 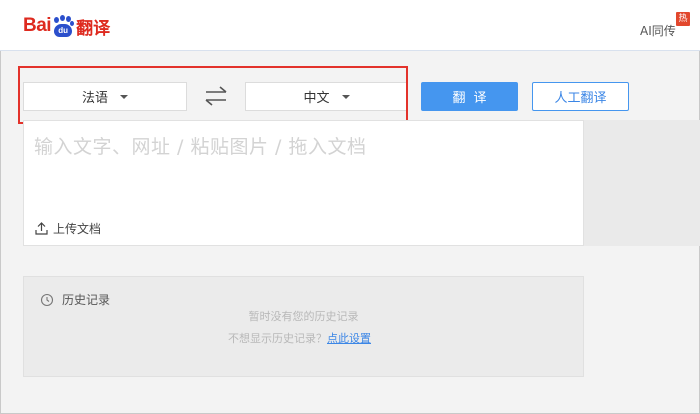 I want to click on upload-document-label: 上传文档, so click(x=77, y=229).